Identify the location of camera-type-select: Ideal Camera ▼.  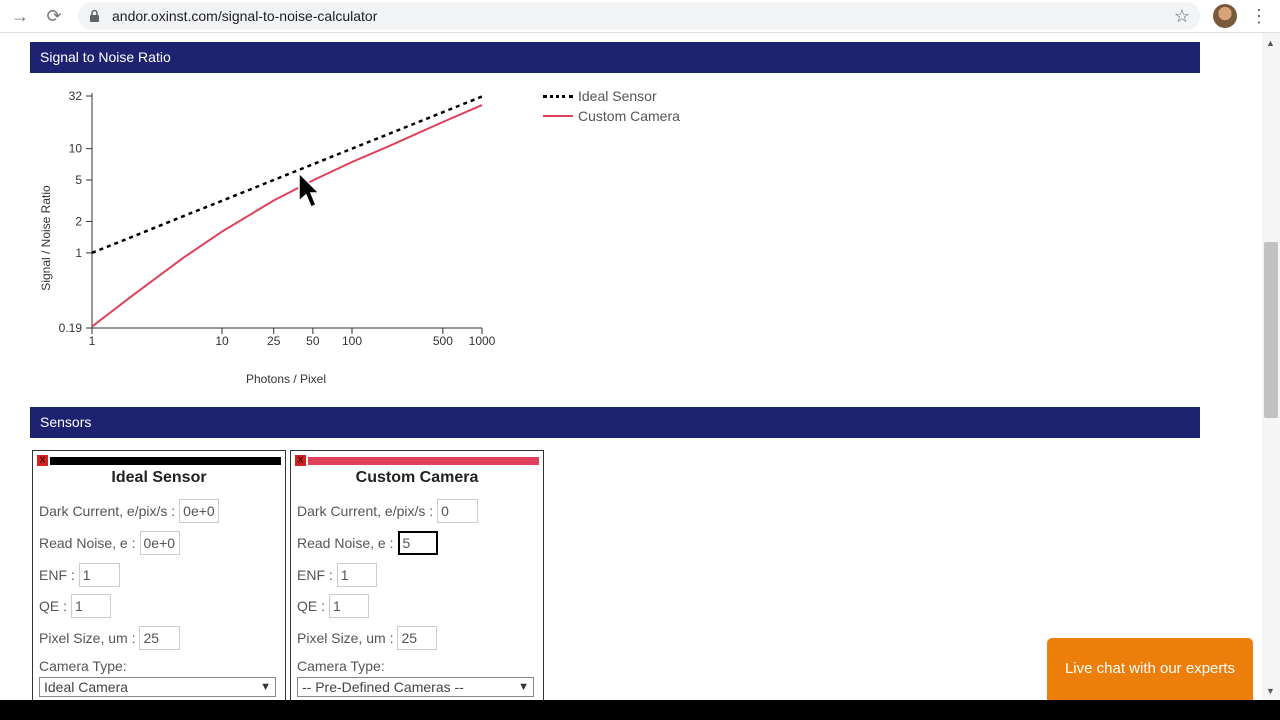
(157, 687).